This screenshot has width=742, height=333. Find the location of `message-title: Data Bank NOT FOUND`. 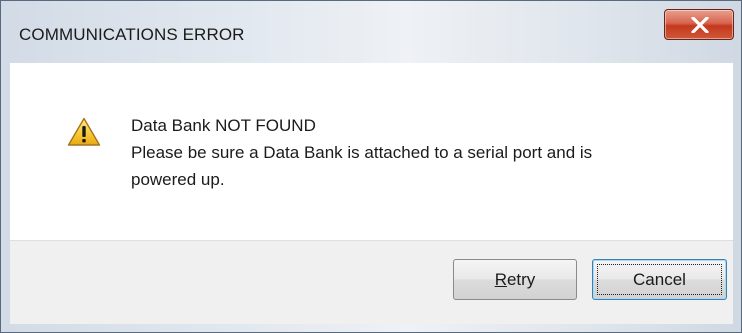

message-title: Data Bank NOT FOUND is located at coordinates (223, 125).